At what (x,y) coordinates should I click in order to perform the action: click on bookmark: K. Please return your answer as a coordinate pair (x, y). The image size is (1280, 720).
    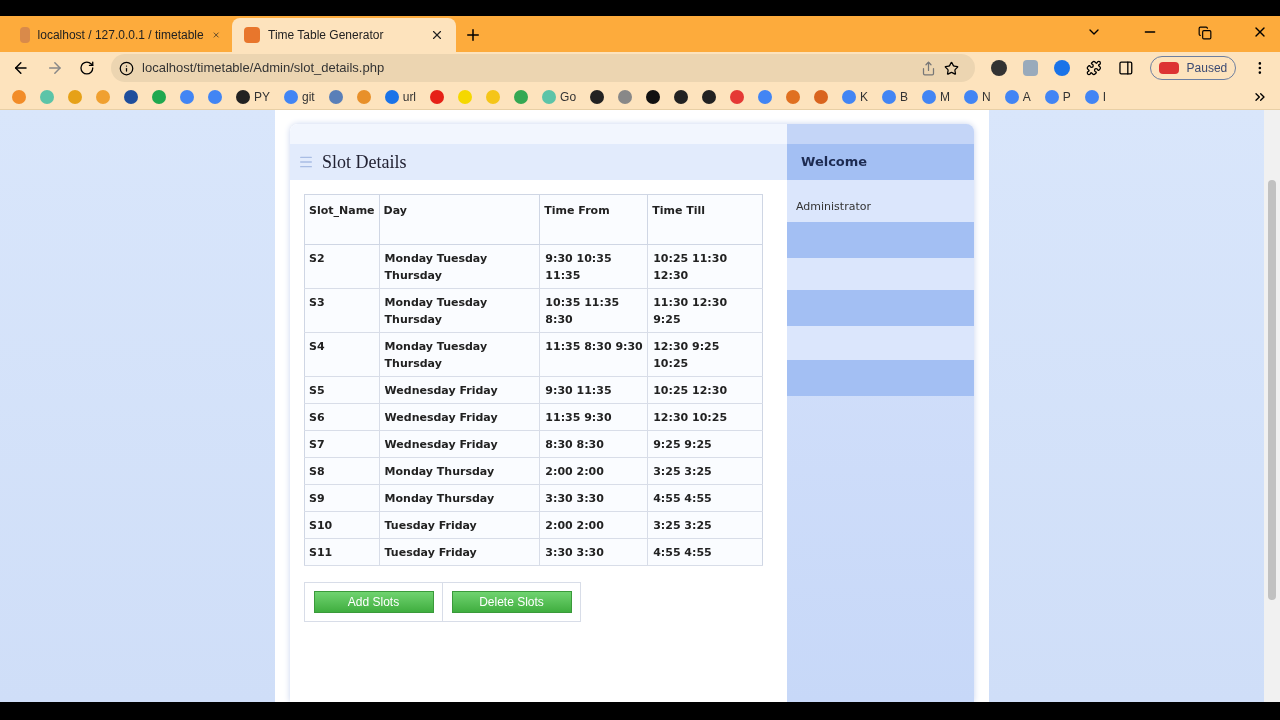
    Looking at the image, I should click on (855, 96).